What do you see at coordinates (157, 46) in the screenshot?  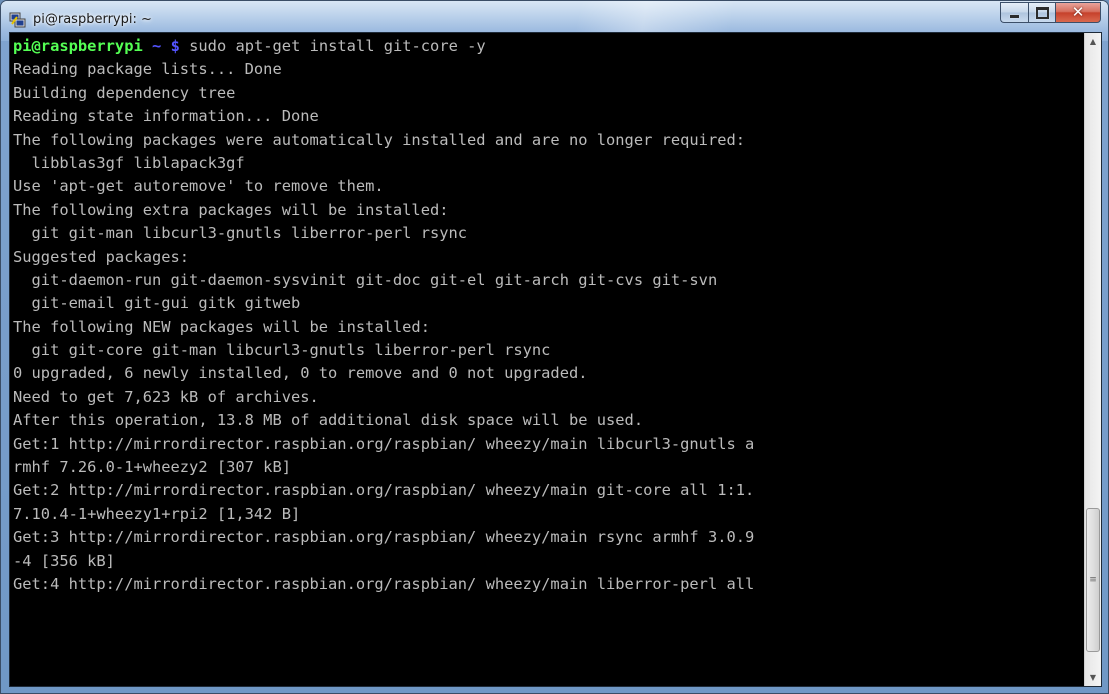 I see `prompt-path: ~` at bounding box center [157, 46].